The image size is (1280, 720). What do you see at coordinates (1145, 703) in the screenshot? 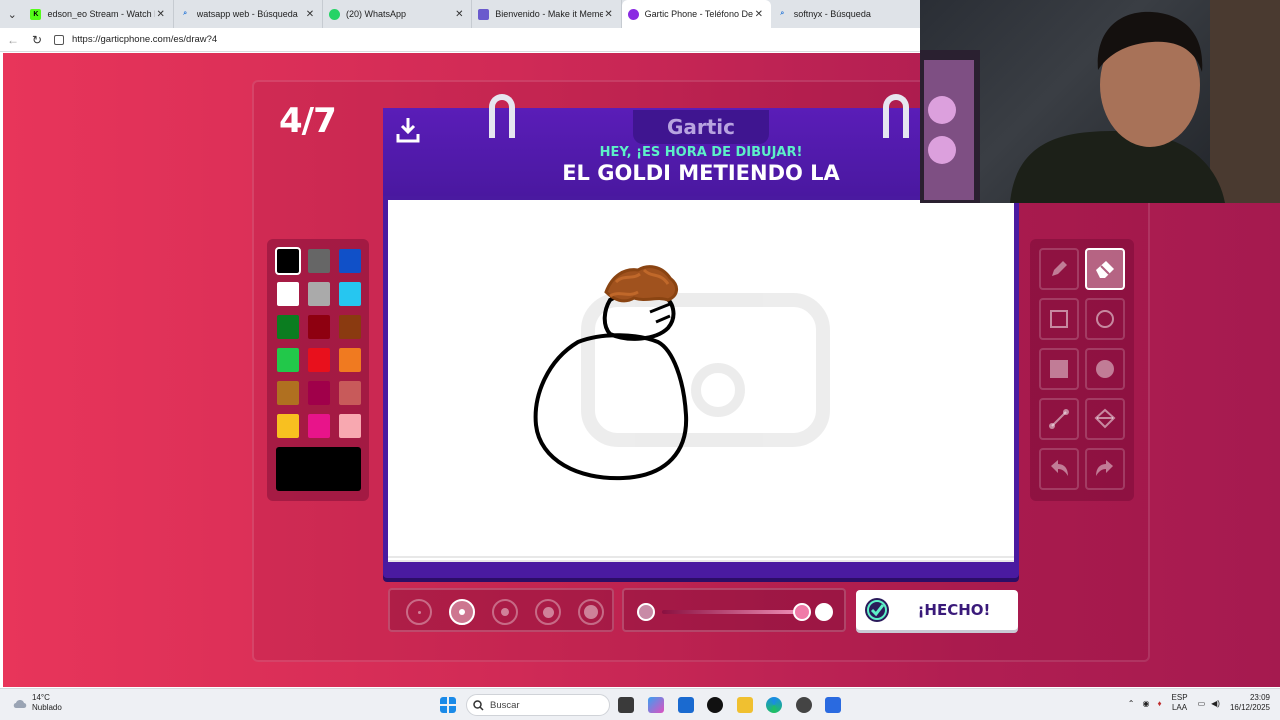
I see `network-icon: ◉` at bounding box center [1145, 703].